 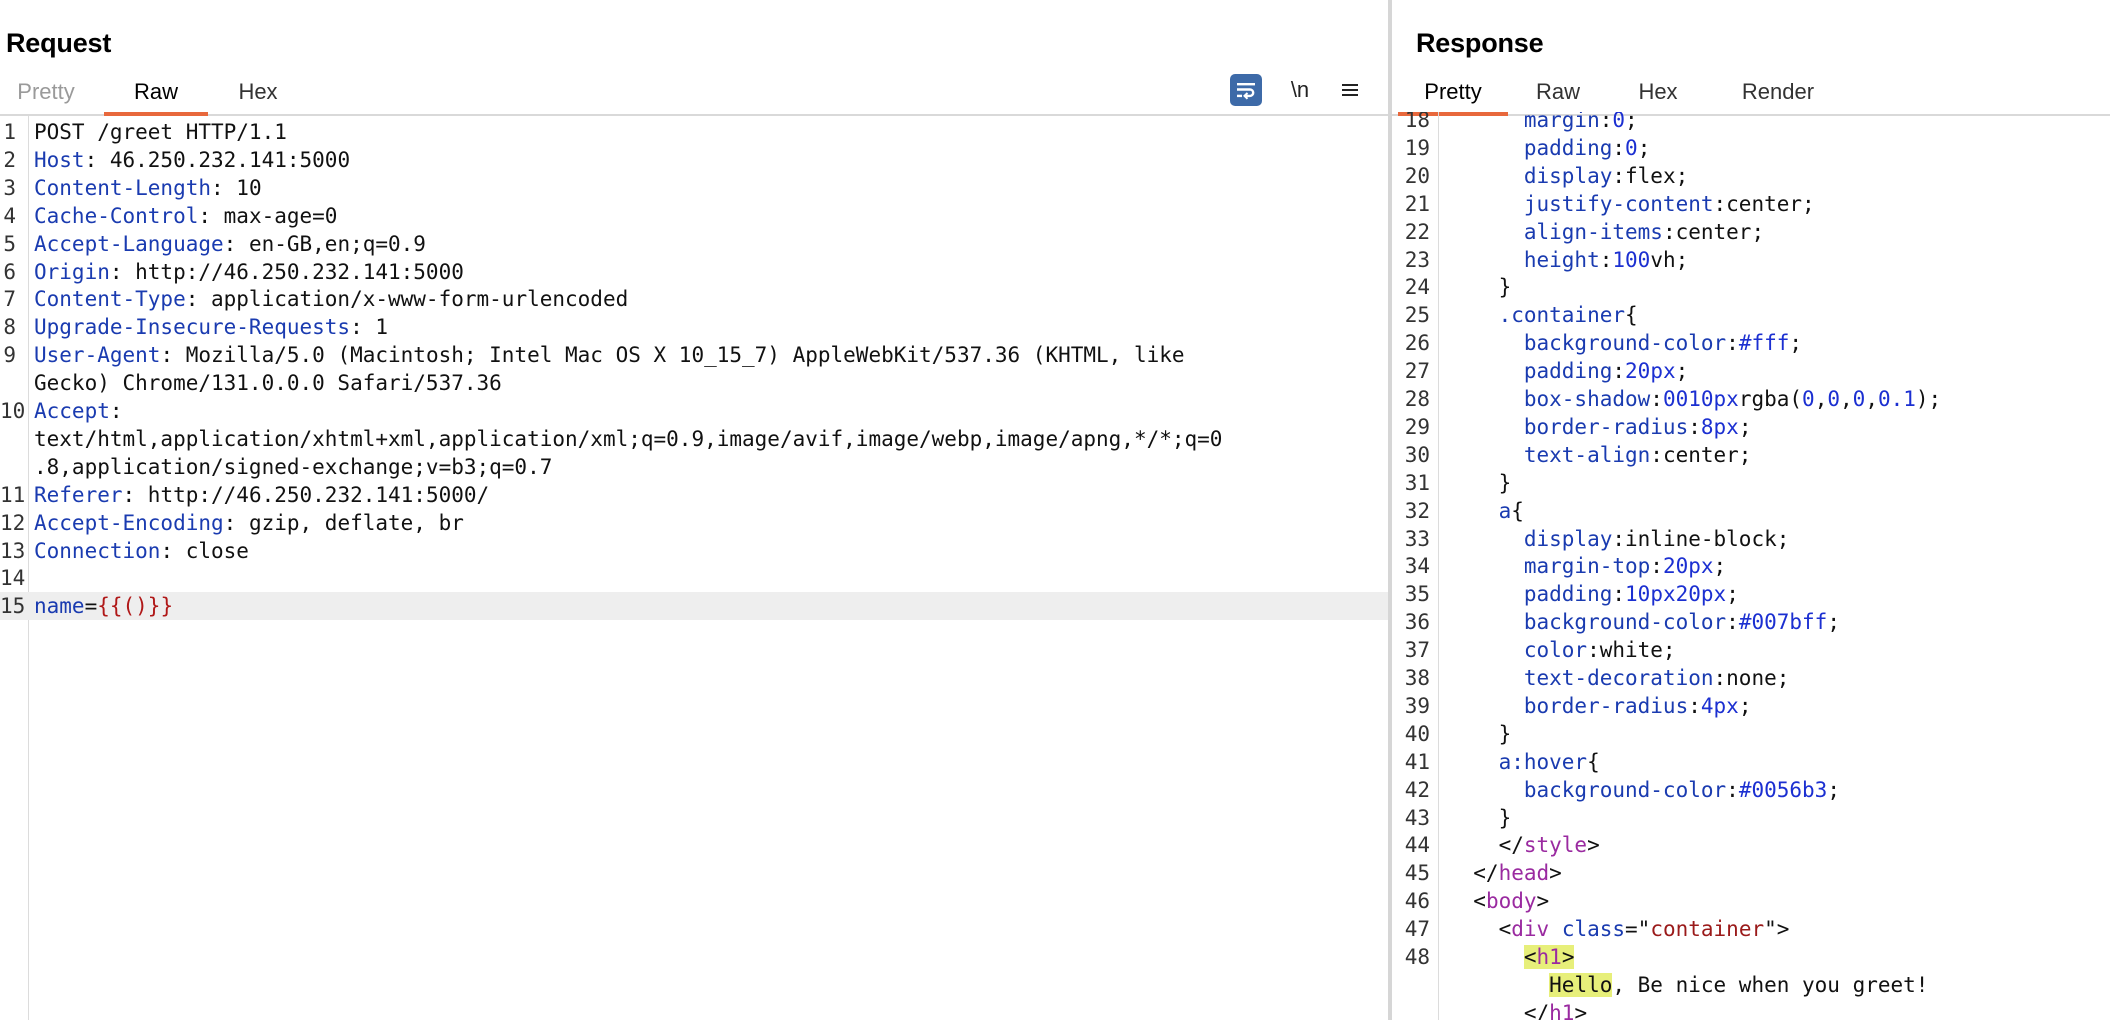 I want to click on wrap-text-icon, so click(x=1246, y=91).